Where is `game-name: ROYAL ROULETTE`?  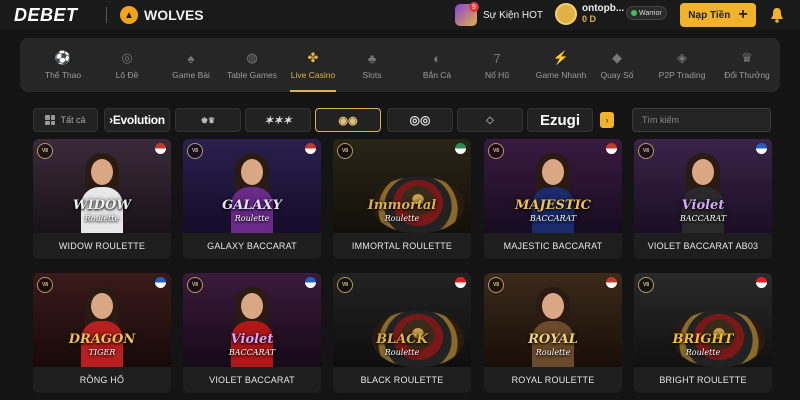 game-name: ROYAL ROULETTE is located at coordinates (553, 380).